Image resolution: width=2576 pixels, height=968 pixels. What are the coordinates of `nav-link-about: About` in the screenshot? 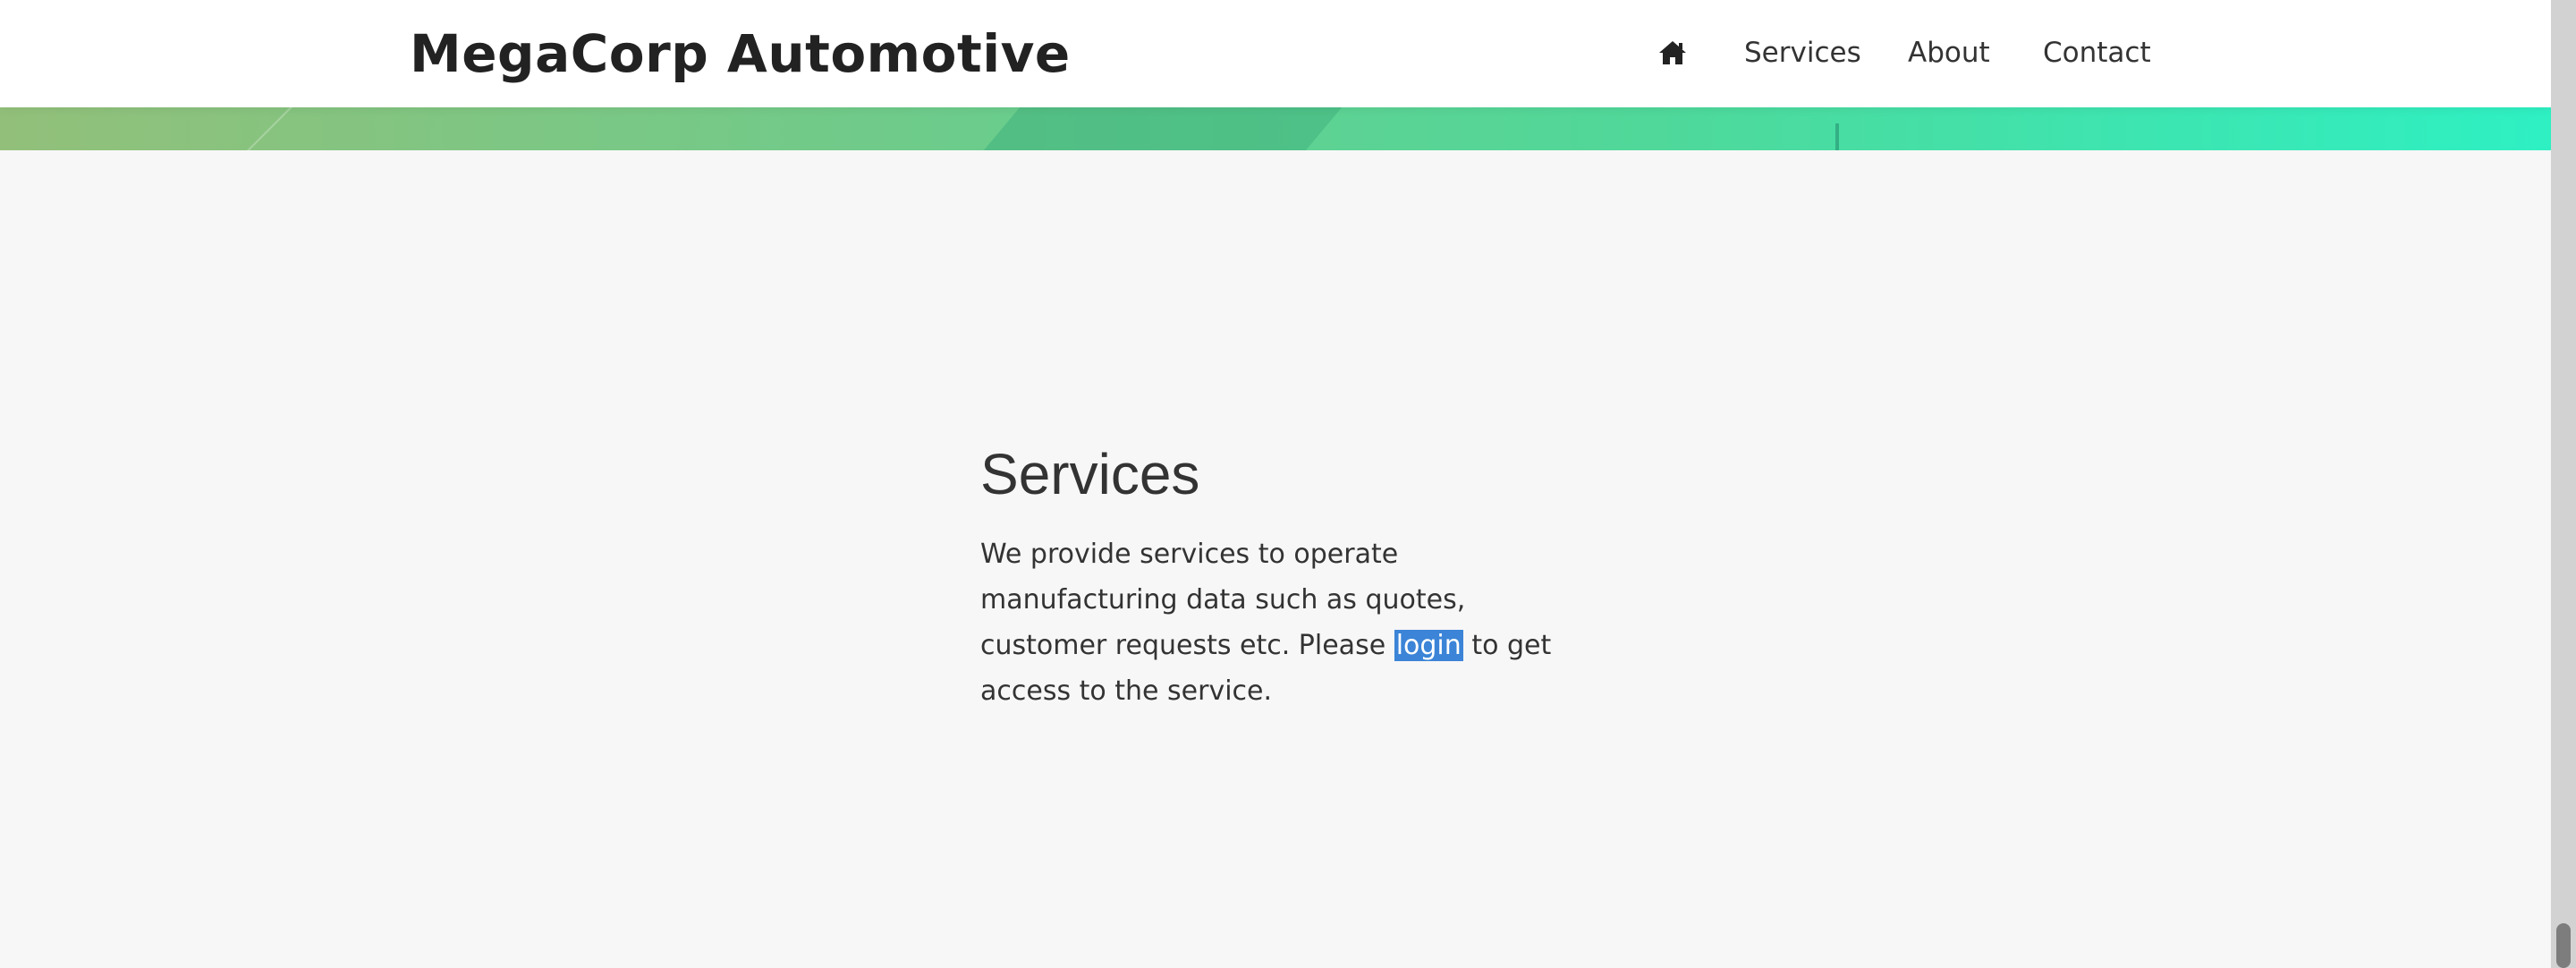 It's located at (1949, 53).